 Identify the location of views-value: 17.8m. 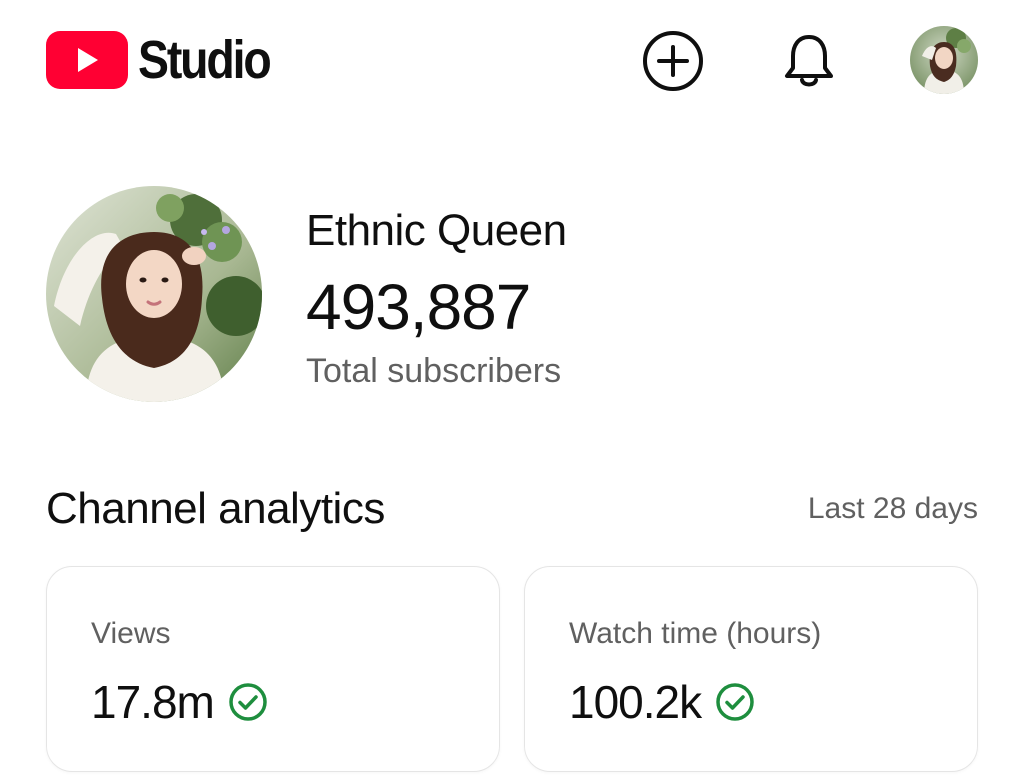
(153, 702).